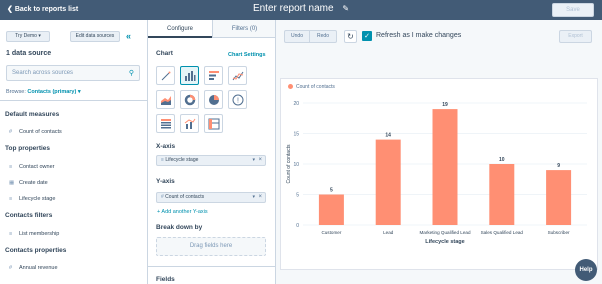 The width and height of the screenshot is (602, 284). I want to click on browse-label: Browse:, so click(16, 92).